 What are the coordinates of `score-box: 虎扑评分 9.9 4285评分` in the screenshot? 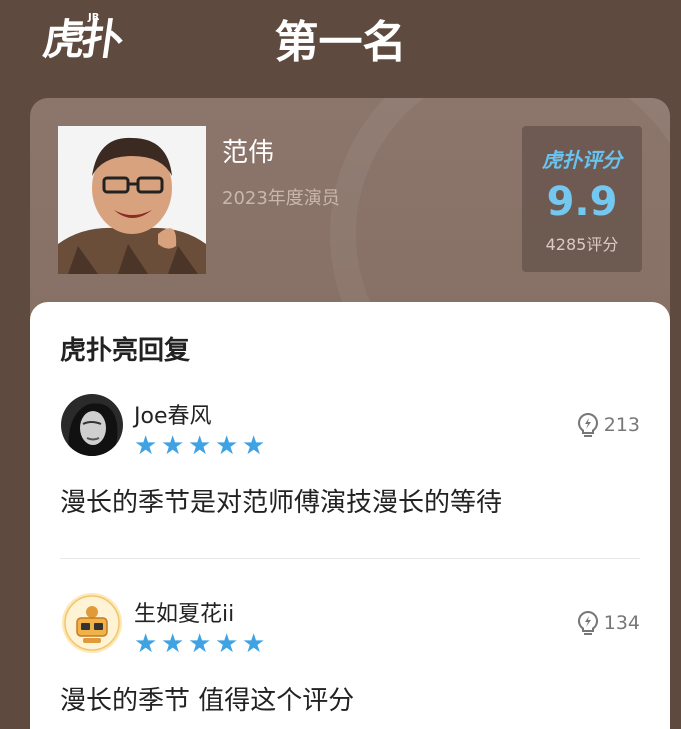 It's located at (582, 199).